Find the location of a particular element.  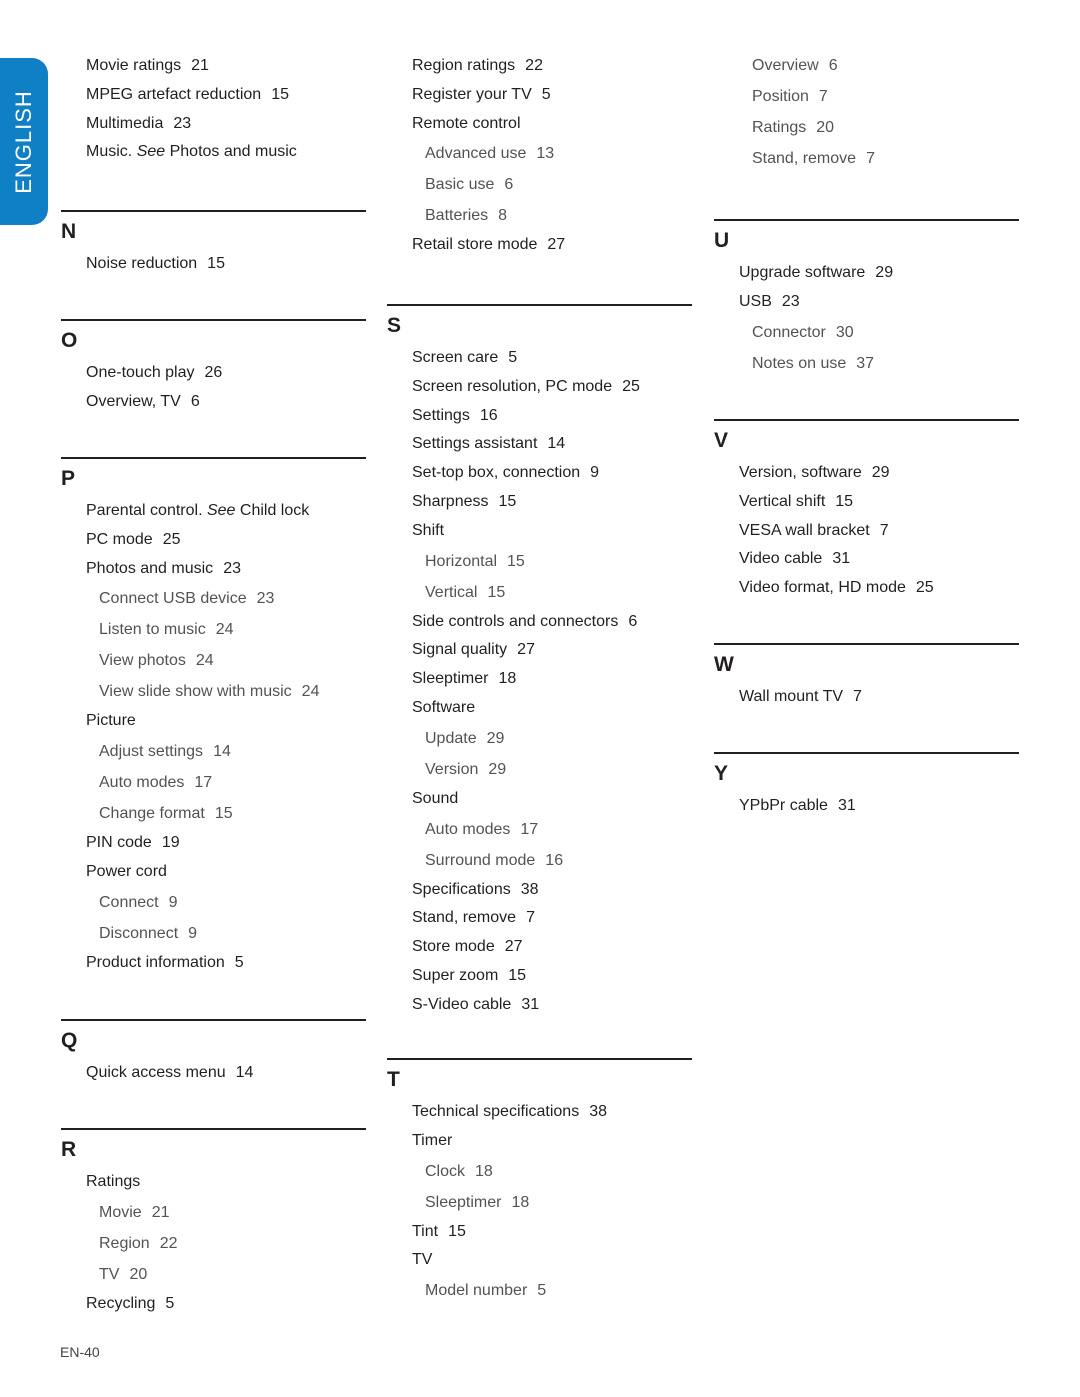

index-entry: MPEG artefact reduction 15 is located at coordinates (213, 95).